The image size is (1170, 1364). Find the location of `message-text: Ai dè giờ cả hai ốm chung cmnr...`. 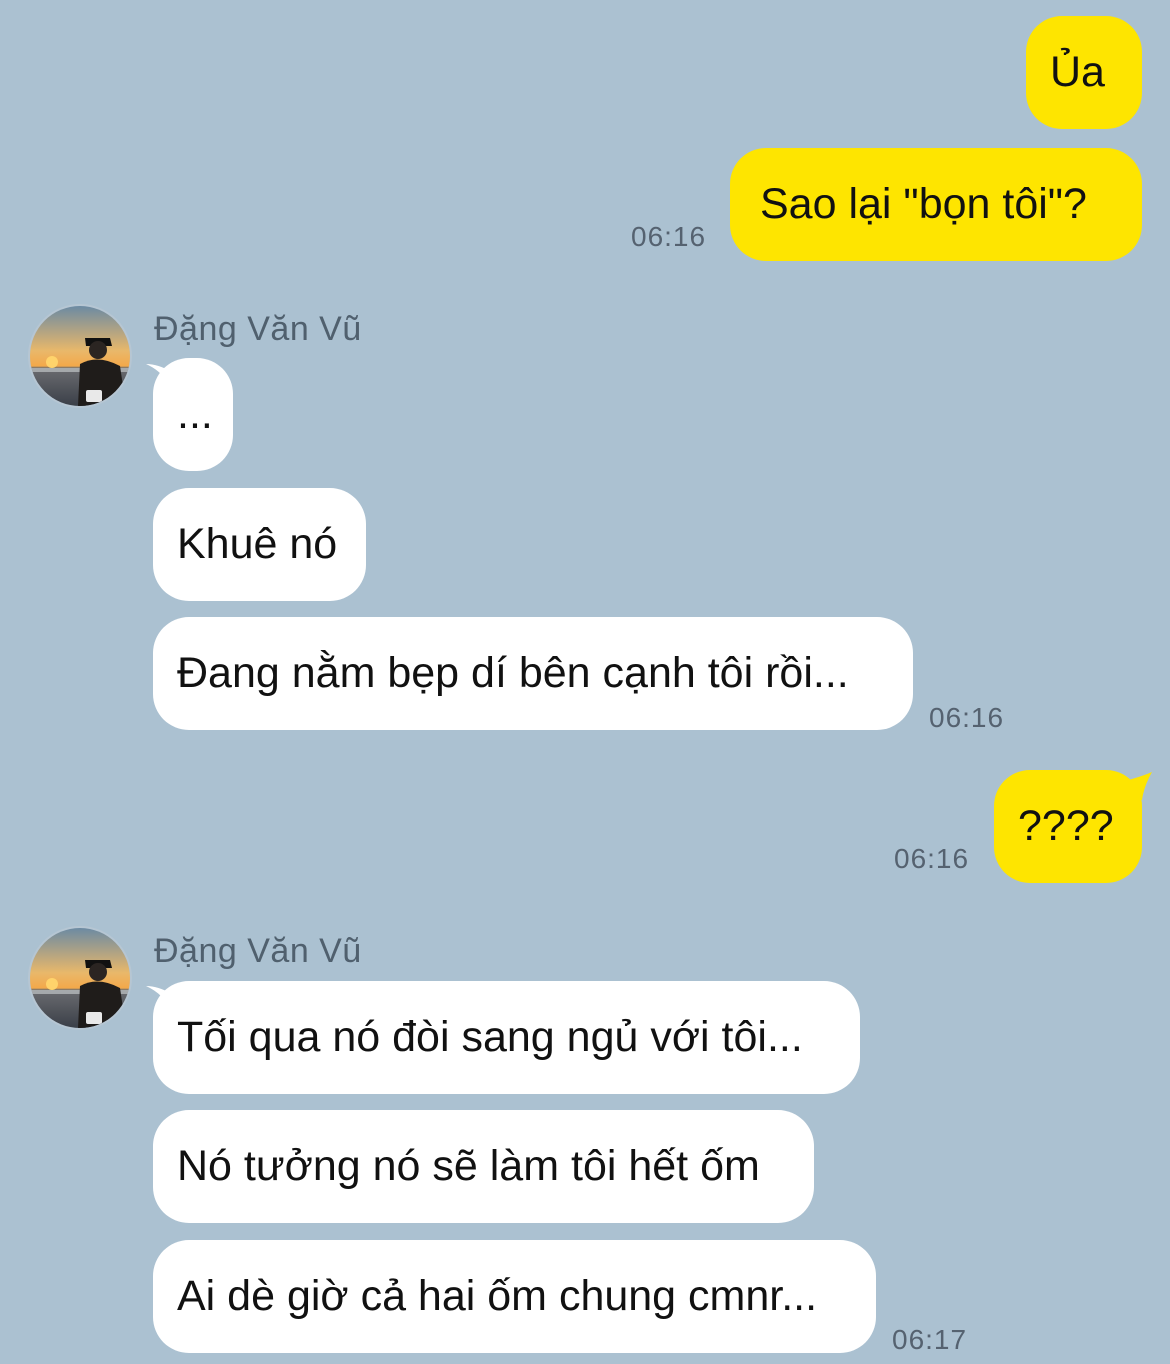

message-text: Ai dè giờ cả hai ốm chung cmnr... is located at coordinates (497, 1296).